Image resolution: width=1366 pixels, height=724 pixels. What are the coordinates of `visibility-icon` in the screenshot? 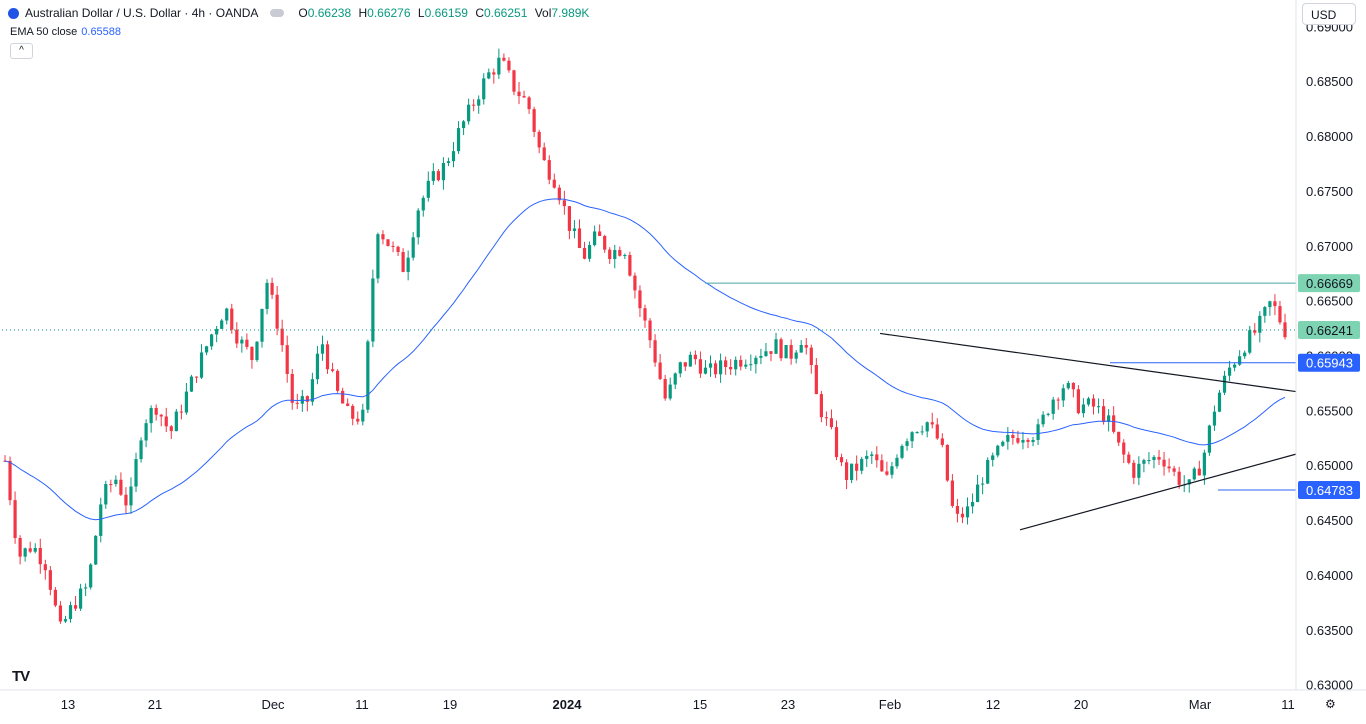 It's located at (277, 13).